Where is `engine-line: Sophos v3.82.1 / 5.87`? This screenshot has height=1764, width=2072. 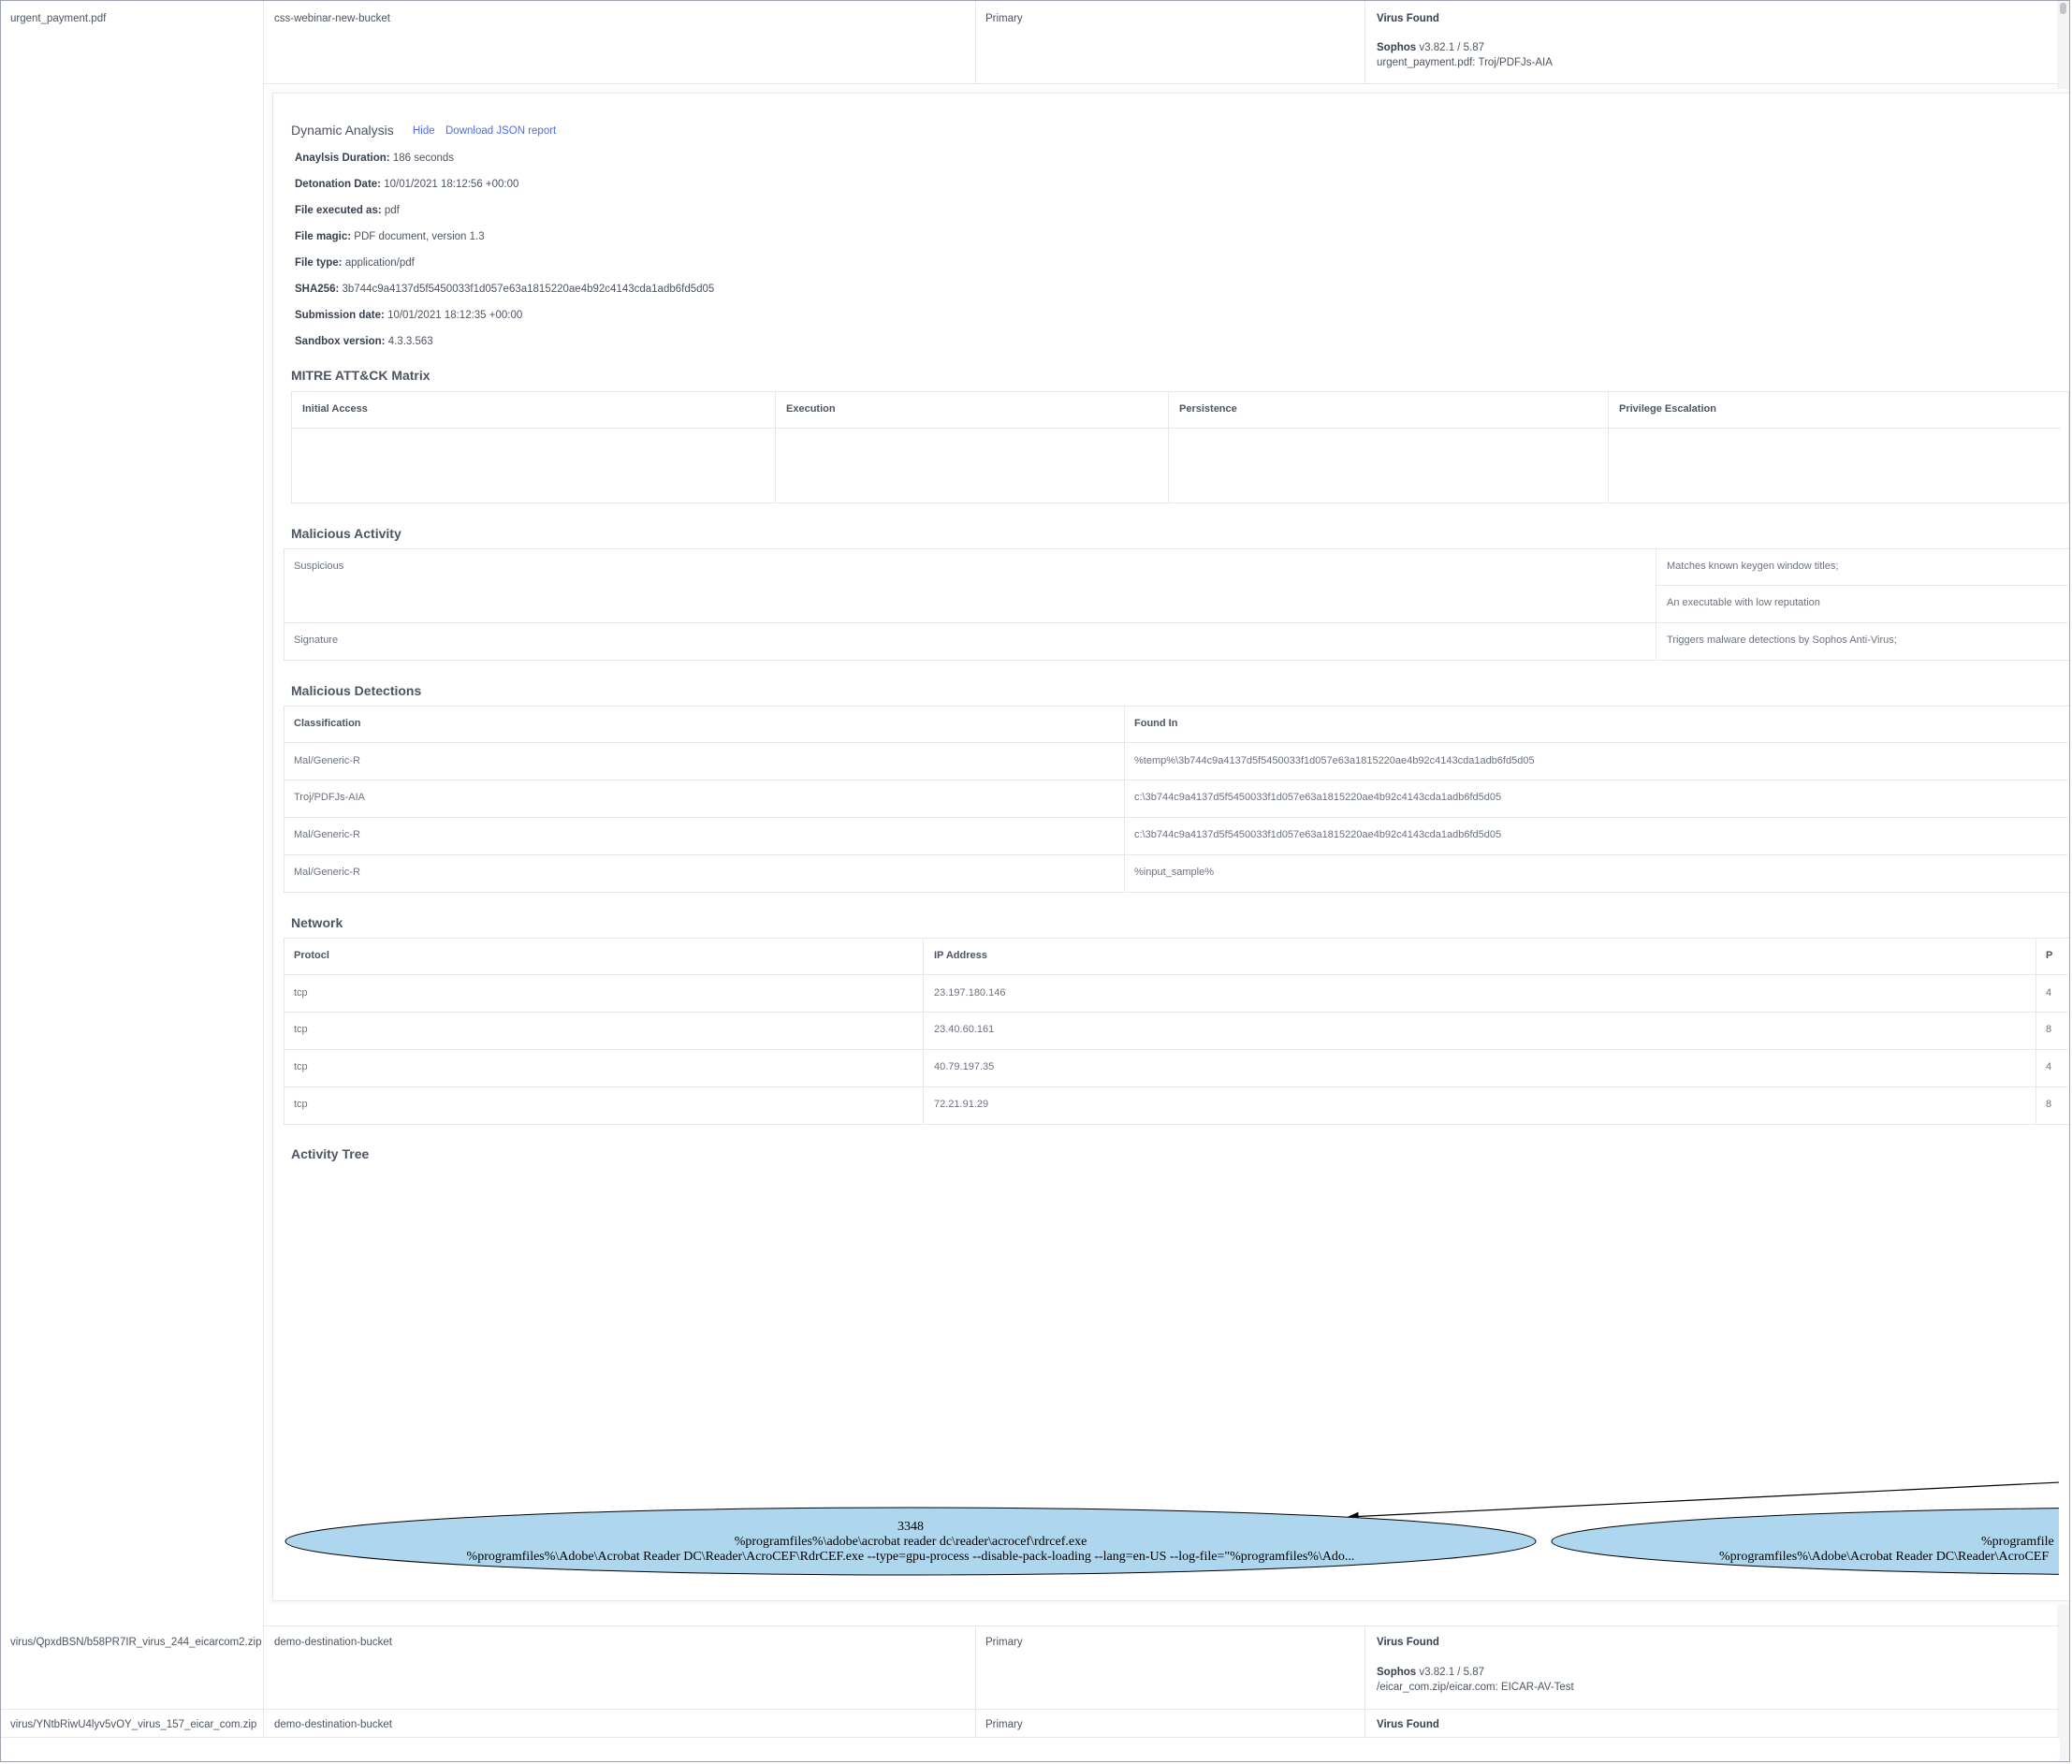 engine-line: Sophos v3.82.1 / 5.87 is located at coordinates (1430, 1672).